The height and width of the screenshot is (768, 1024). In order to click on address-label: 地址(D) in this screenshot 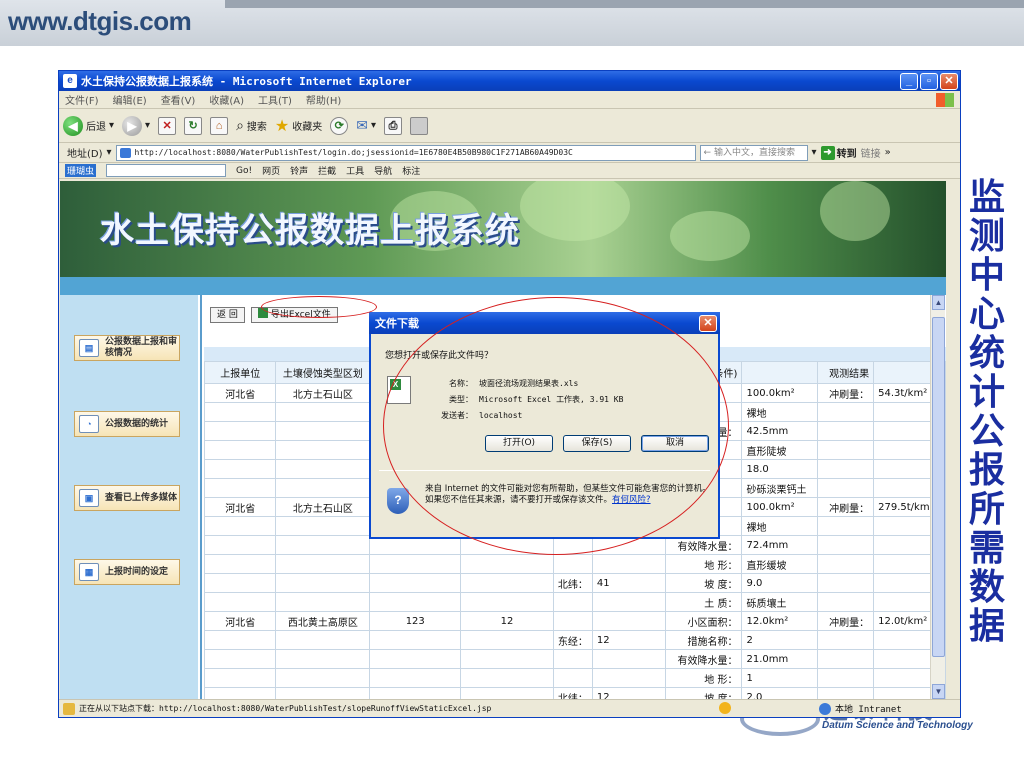, I will do `click(85, 154)`.